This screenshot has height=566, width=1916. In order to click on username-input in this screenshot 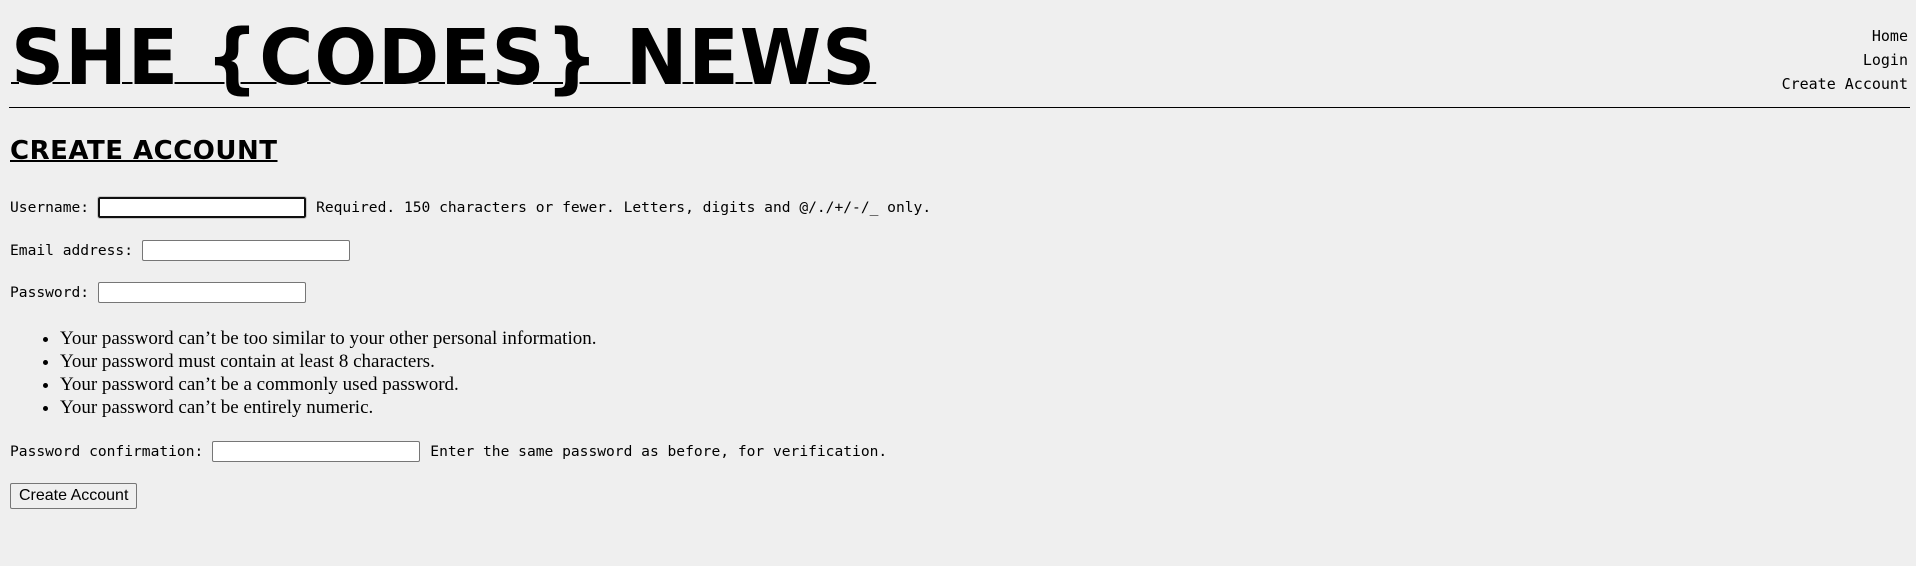, I will do `click(202, 207)`.